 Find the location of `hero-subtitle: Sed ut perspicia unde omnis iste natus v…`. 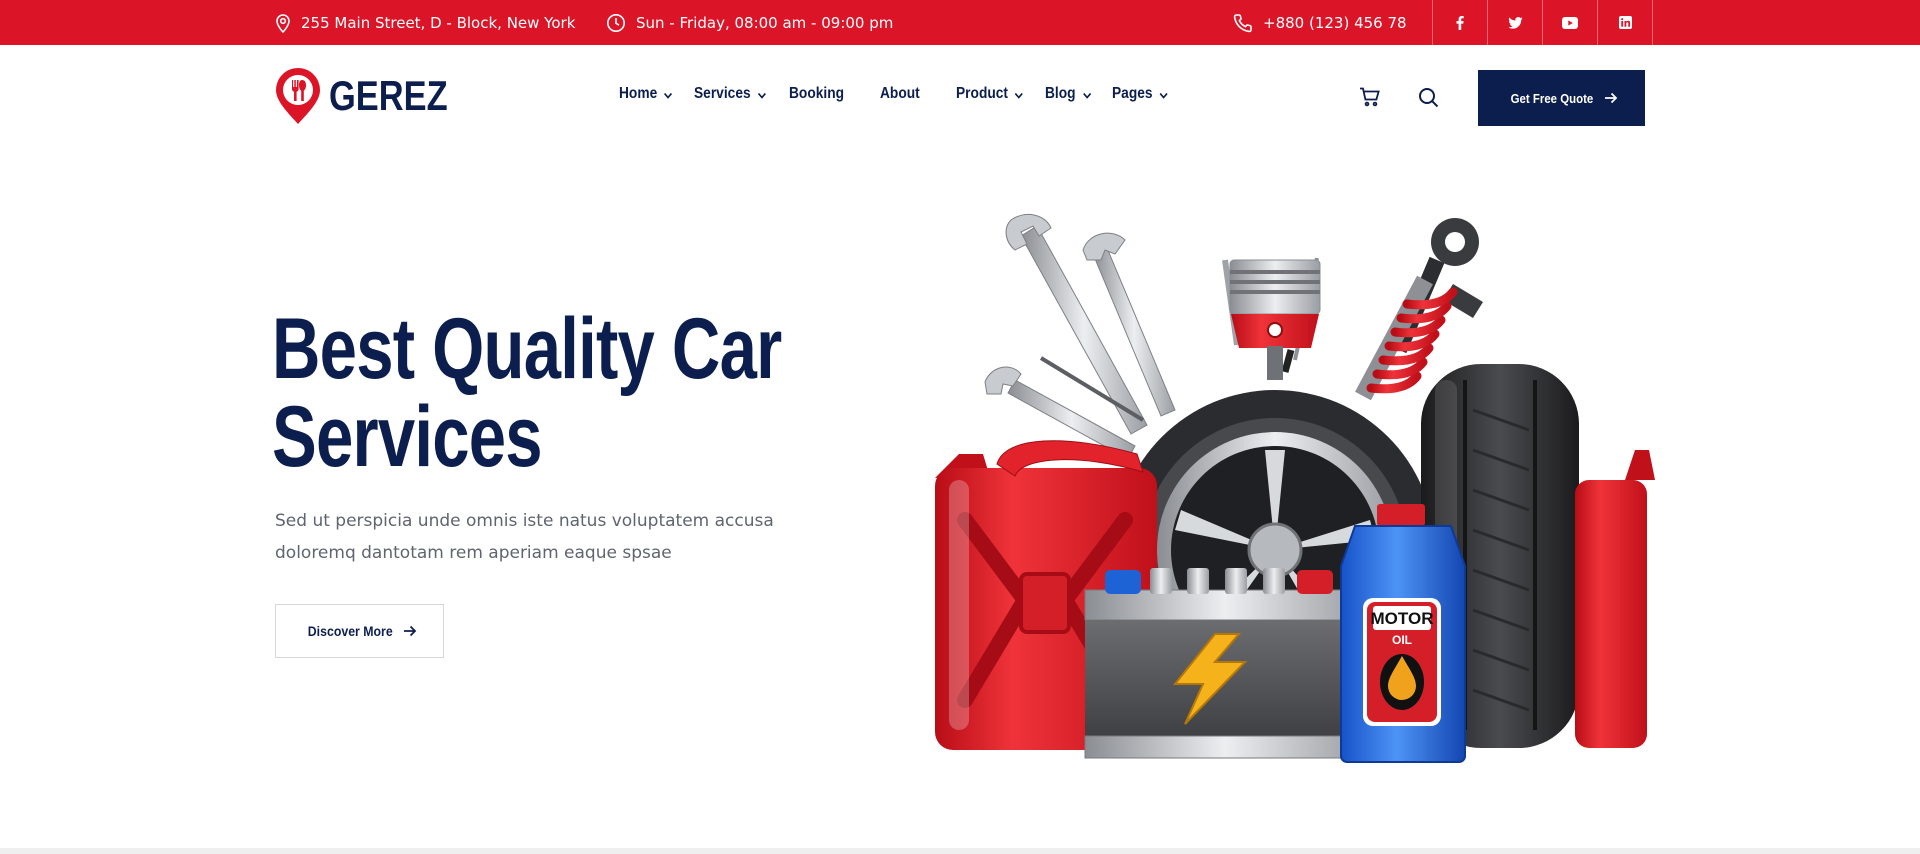

hero-subtitle: Sed ut perspicia unde omnis iste natus v… is located at coordinates (535, 537).